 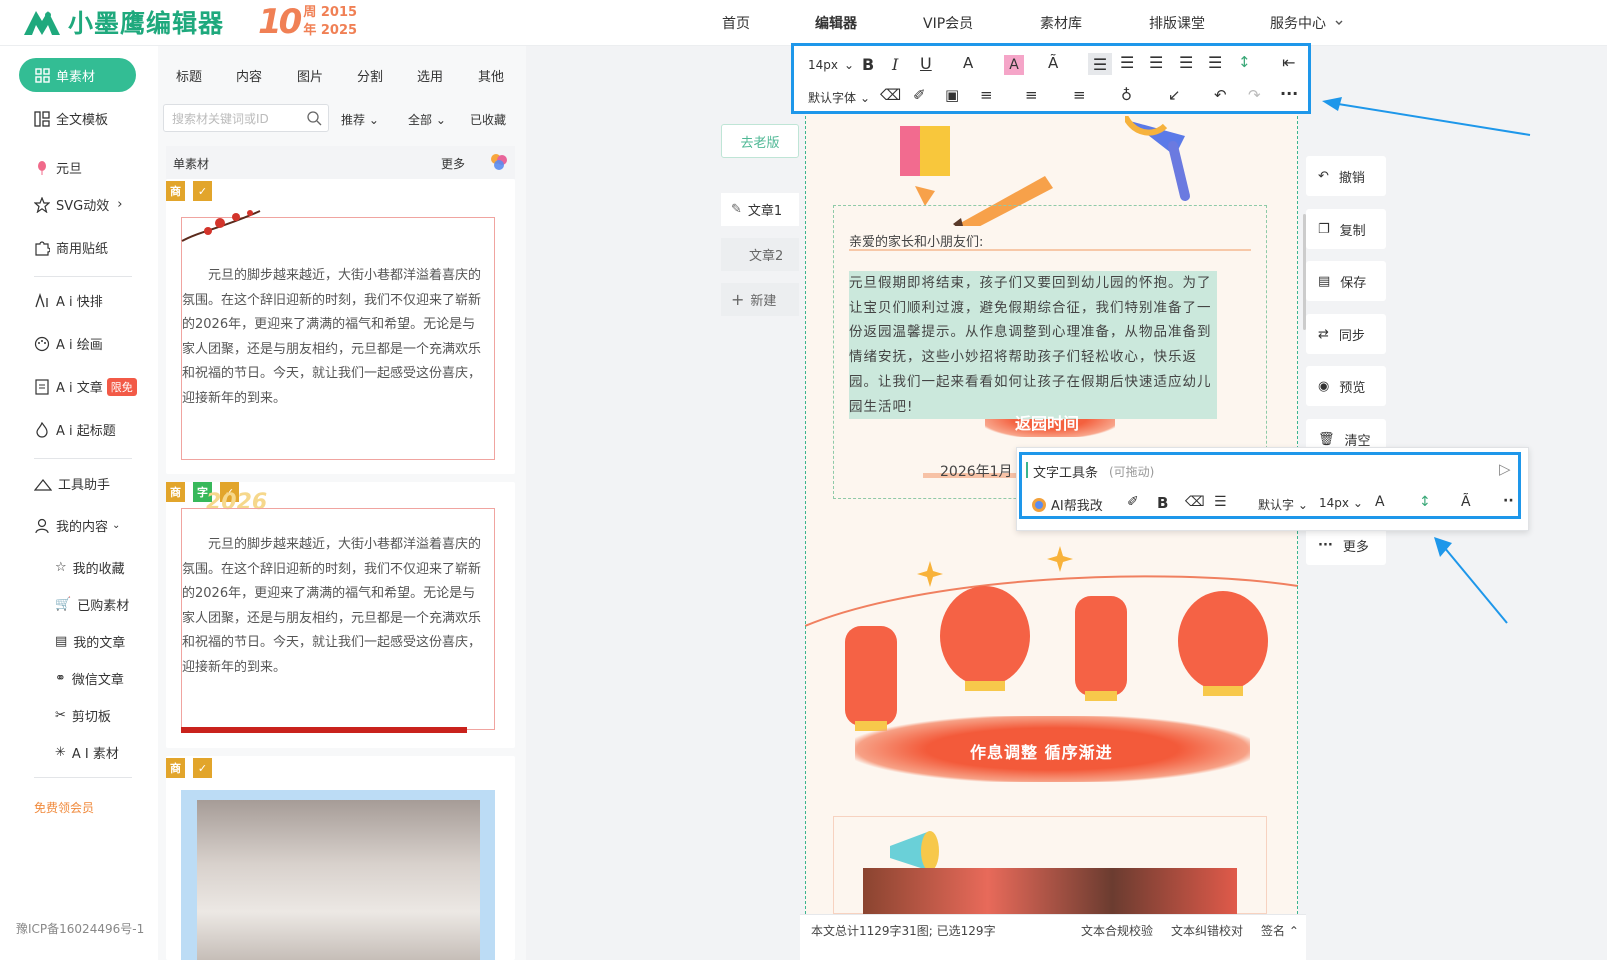 I want to click on proofread-button: 文本纠错校对, so click(x=1207, y=930).